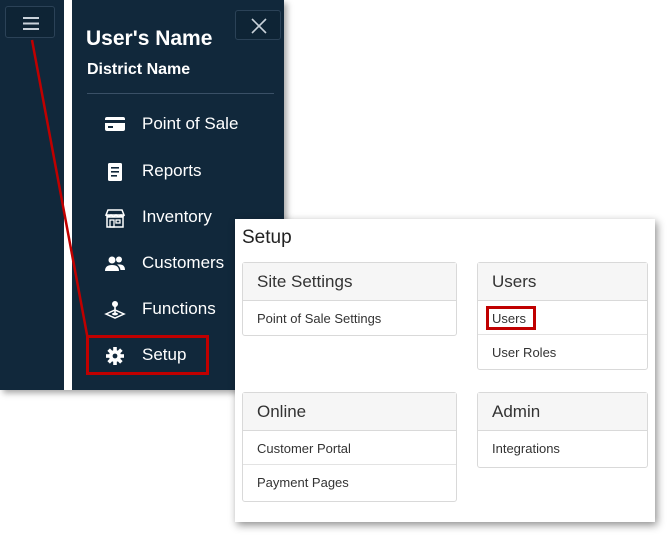 The height and width of the screenshot is (541, 670). I want to click on hamburger-icon, so click(31, 23).